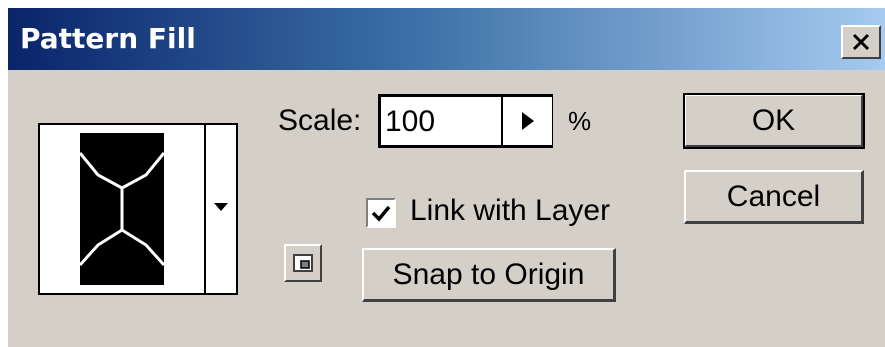  What do you see at coordinates (774, 197) in the screenshot?
I see `cancel-button: Cancel` at bounding box center [774, 197].